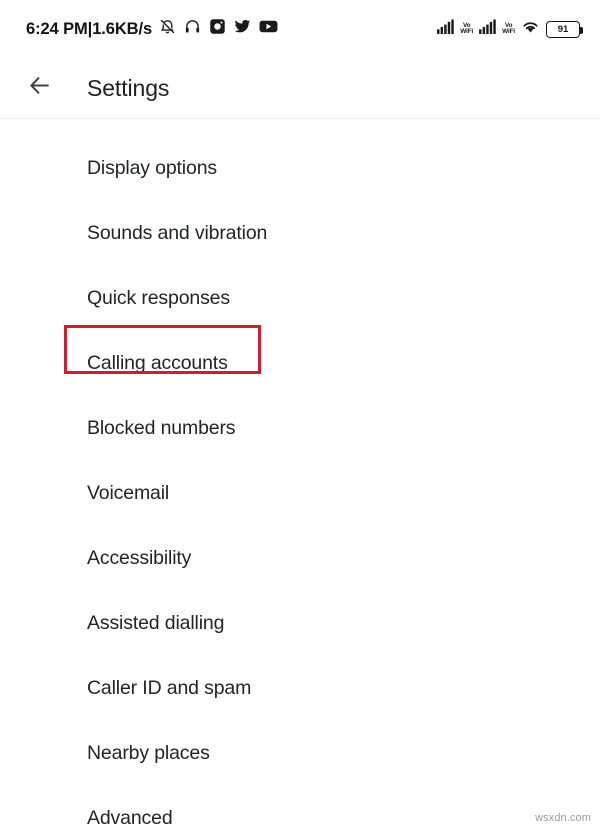  I want to click on bell-muted-icon, so click(167, 29).